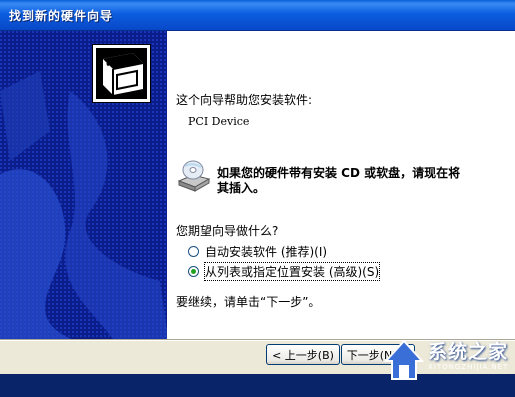 The width and height of the screenshot is (515, 397). What do you see at coordinates (193, 271) in the screenshot?
I see `radio-button-selected` at bounding box center [193, 271].